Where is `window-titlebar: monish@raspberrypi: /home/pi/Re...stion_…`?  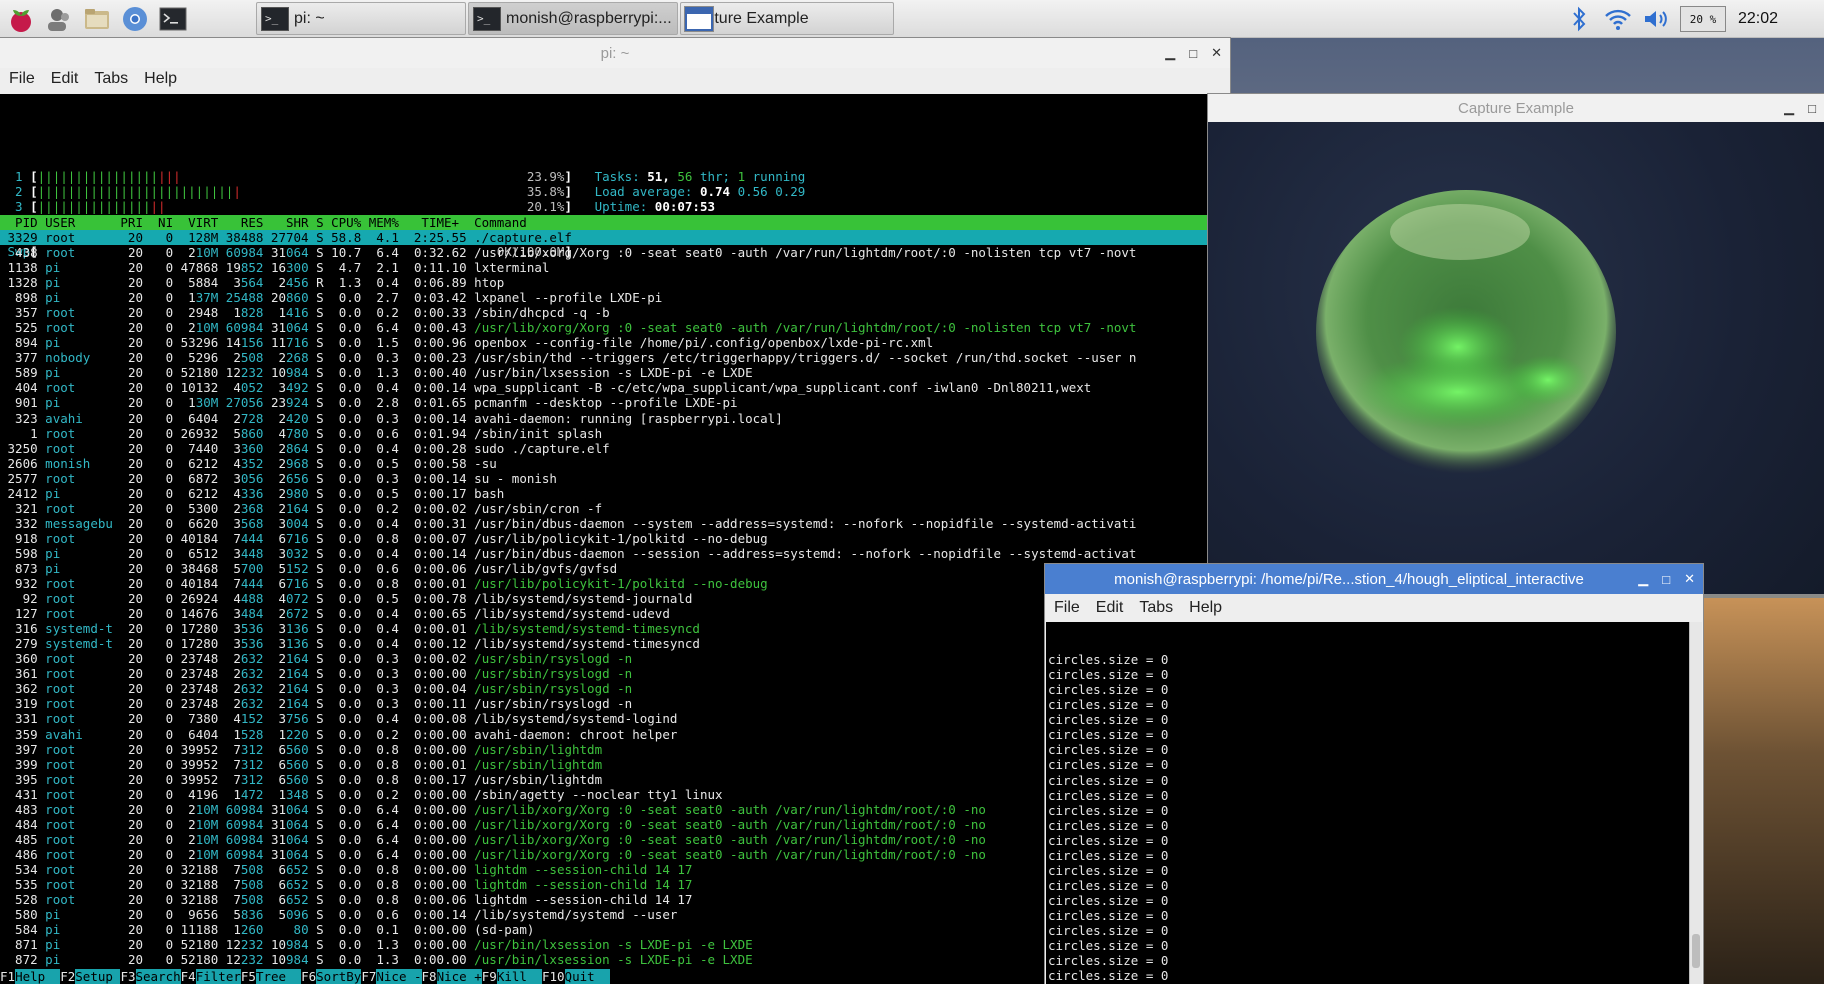
window-titlebar: monish@raspberrypi: /home/pi/Re...stion_… is located at coordinates (1374, 579).